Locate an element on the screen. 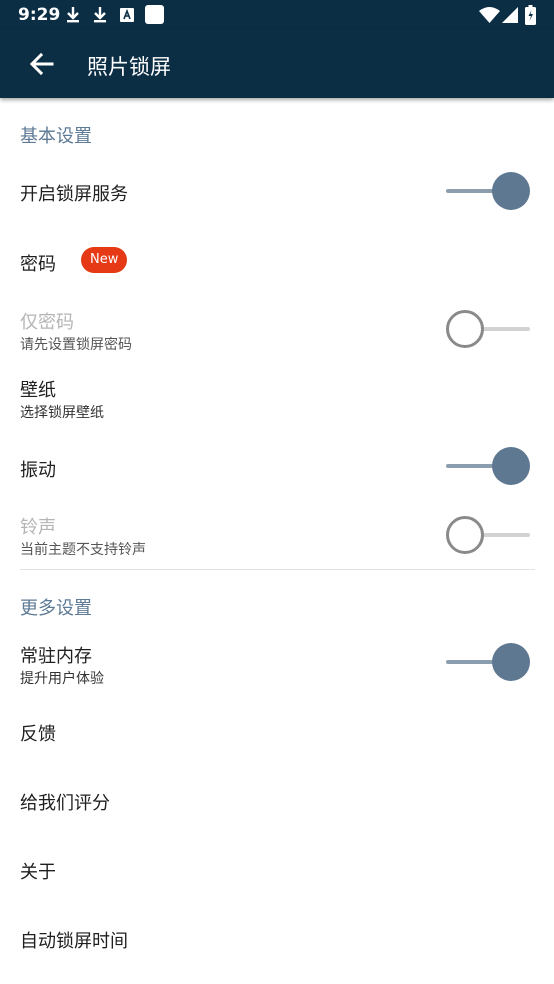 Image resolution: width=554 pixels, height=984 pixels. row-ringtone: 铃声 当前主题不支持铃声 is located at coordinates (277, 535).